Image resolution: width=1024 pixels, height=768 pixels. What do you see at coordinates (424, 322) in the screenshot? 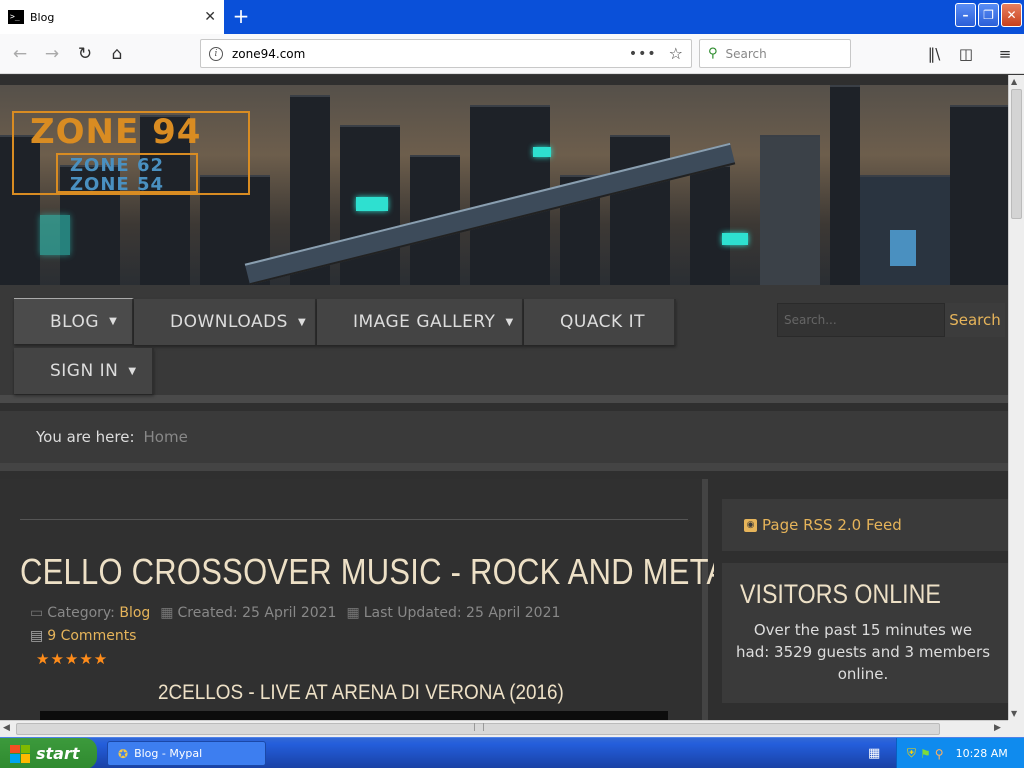
I see `menu-item-label: IMAGE GALLERY` at bounding box center [424, 322].